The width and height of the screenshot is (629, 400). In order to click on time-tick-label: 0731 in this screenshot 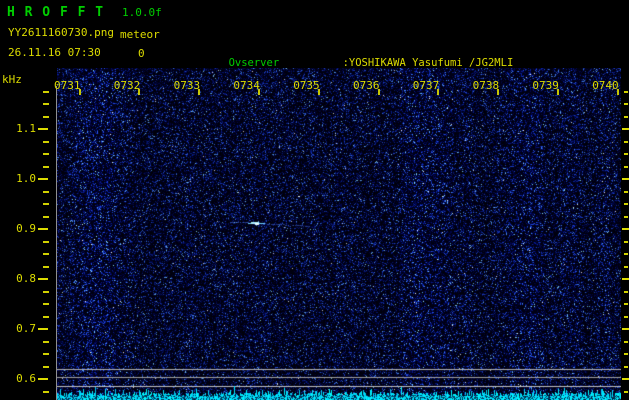, I will do `click(67, 85)`.